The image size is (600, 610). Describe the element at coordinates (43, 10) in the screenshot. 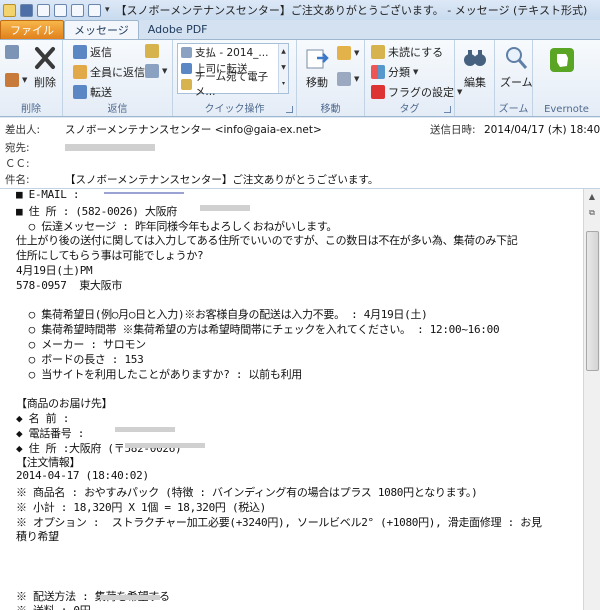

I see `undo-icon` at that location.